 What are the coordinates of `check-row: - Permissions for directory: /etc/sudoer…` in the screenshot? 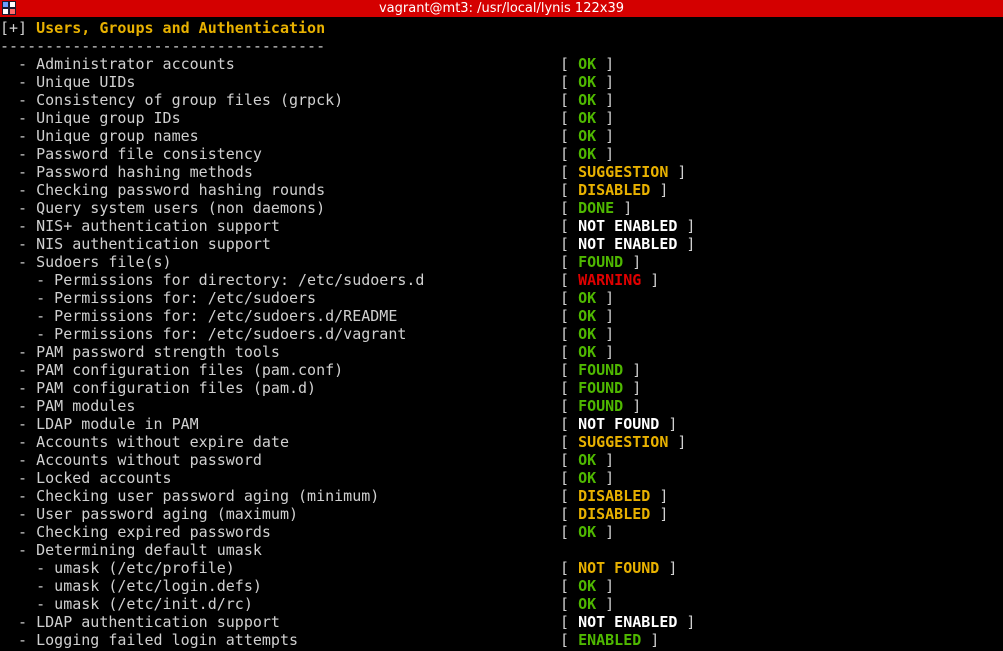 It's located at (501, 280).